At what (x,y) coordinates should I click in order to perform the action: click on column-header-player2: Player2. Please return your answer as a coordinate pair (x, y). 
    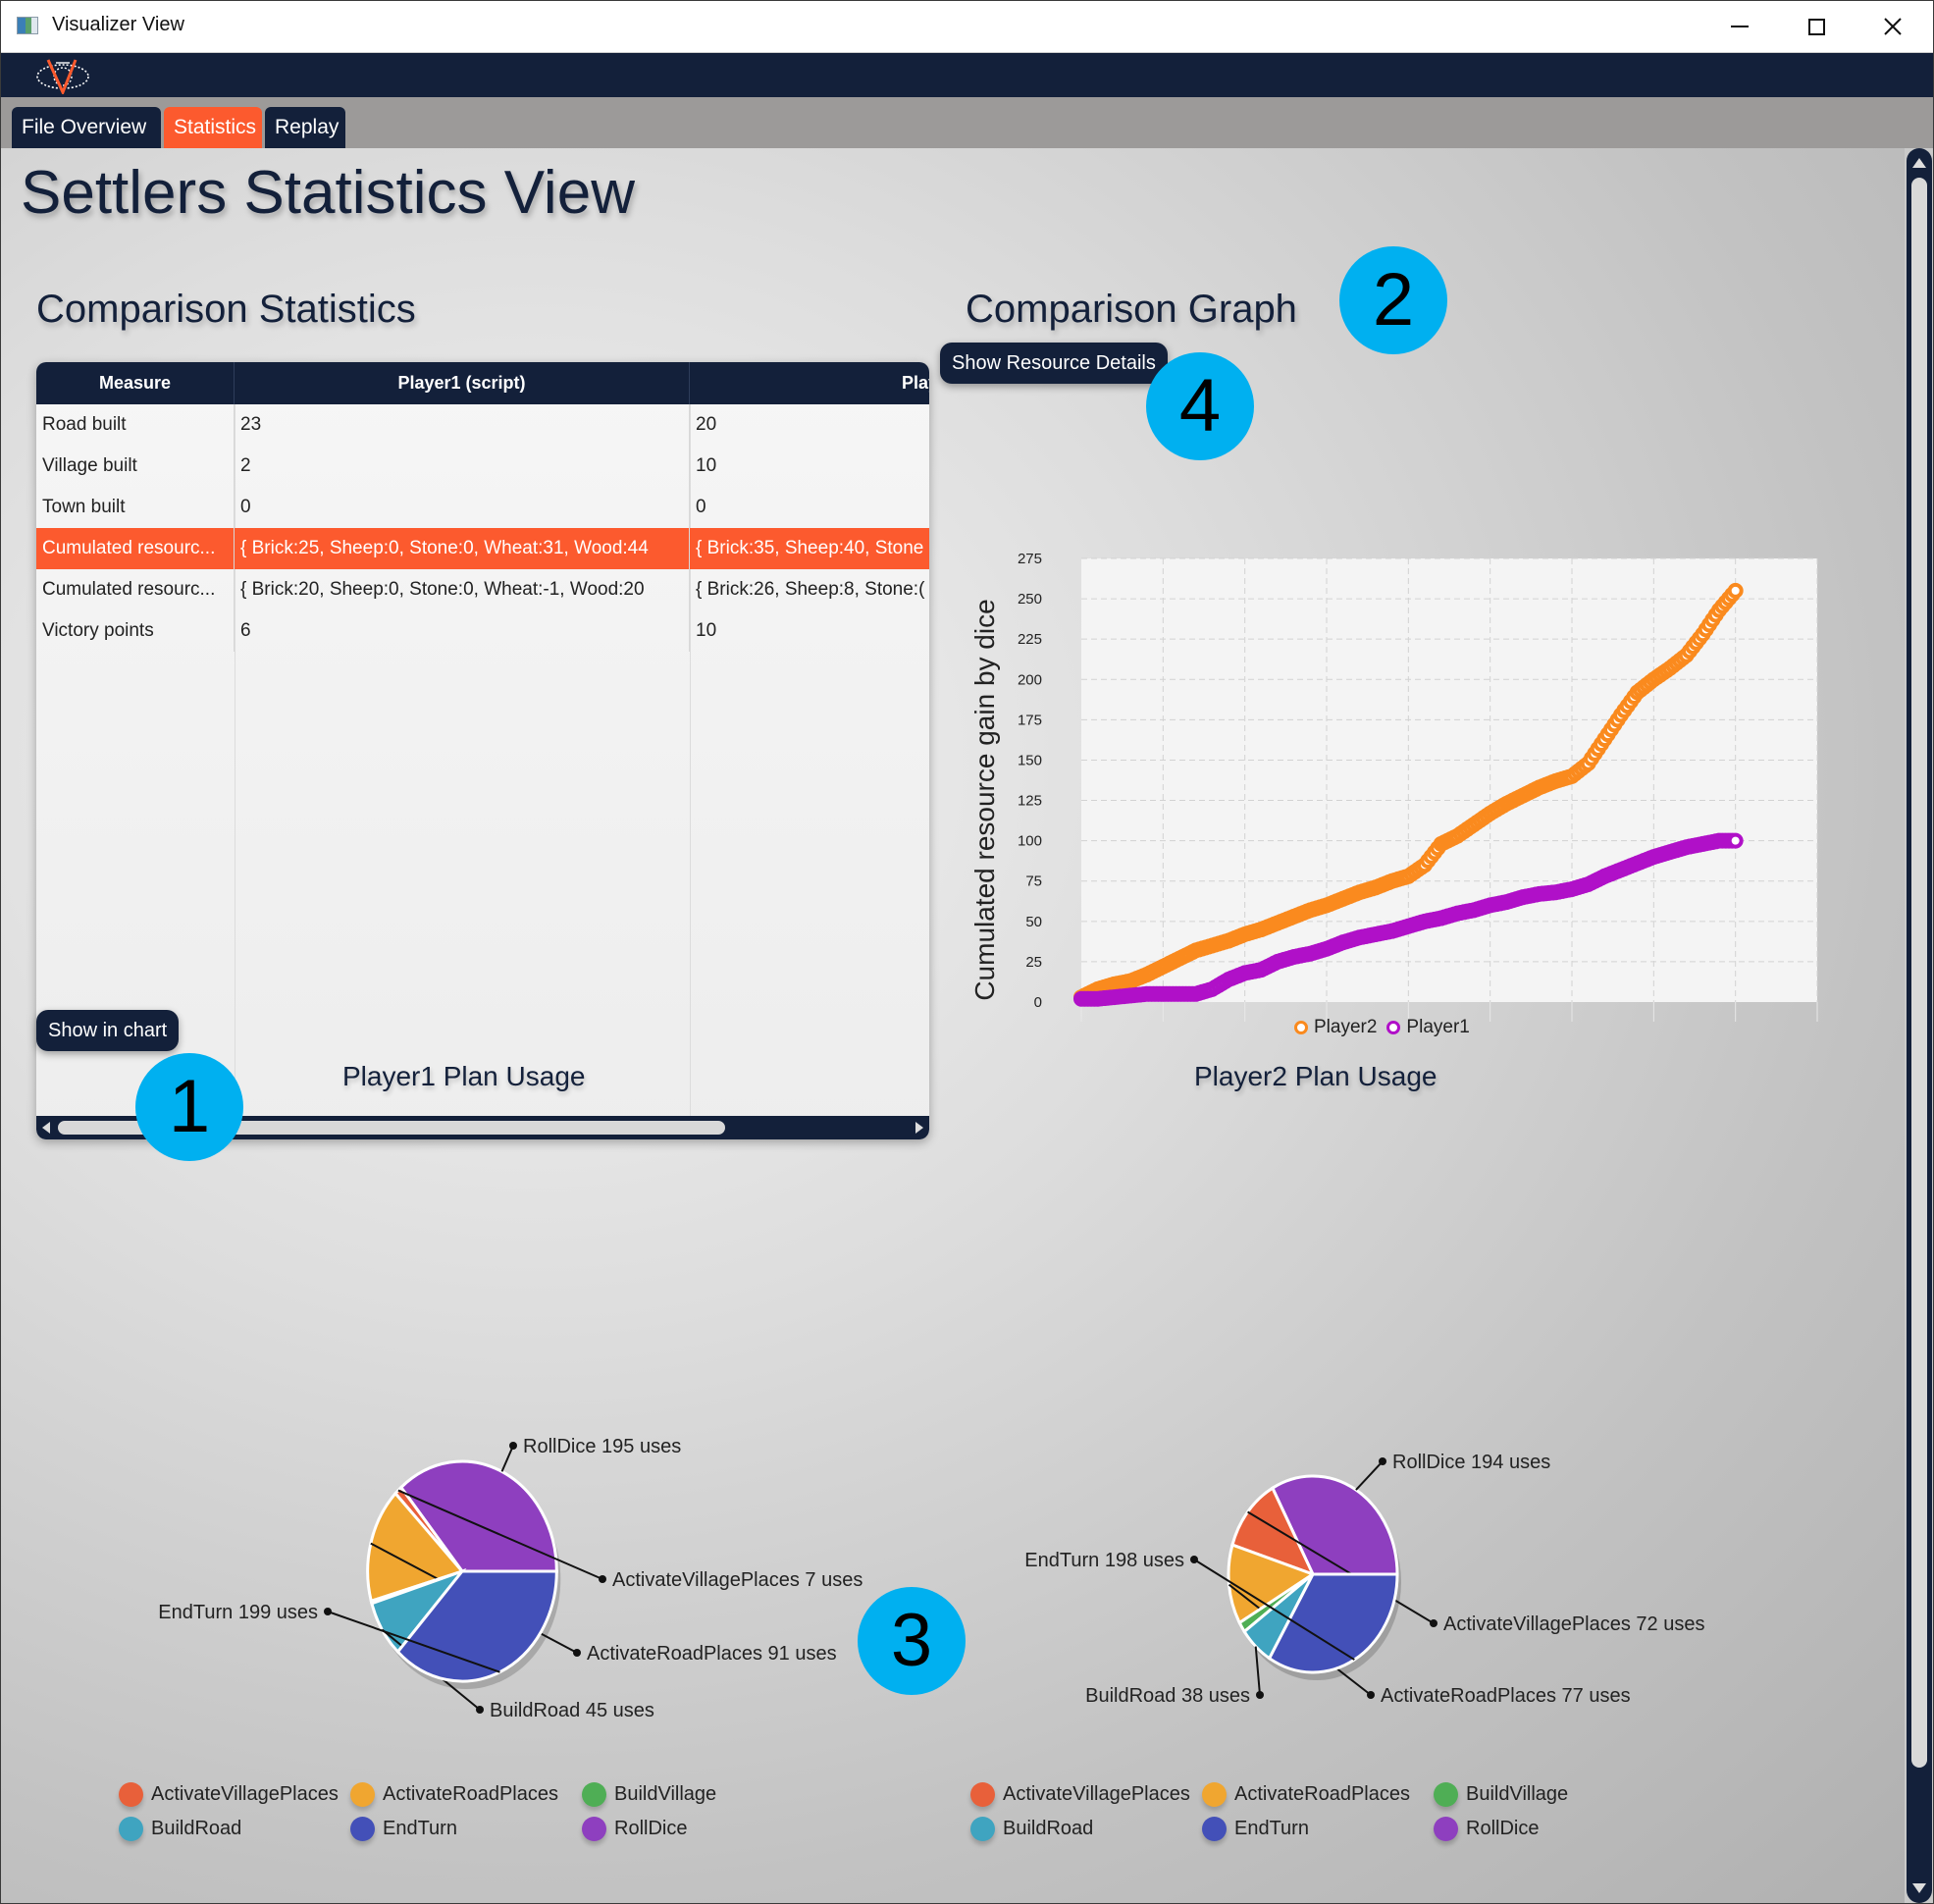
    Looking at the image, I should click on (809, 383).